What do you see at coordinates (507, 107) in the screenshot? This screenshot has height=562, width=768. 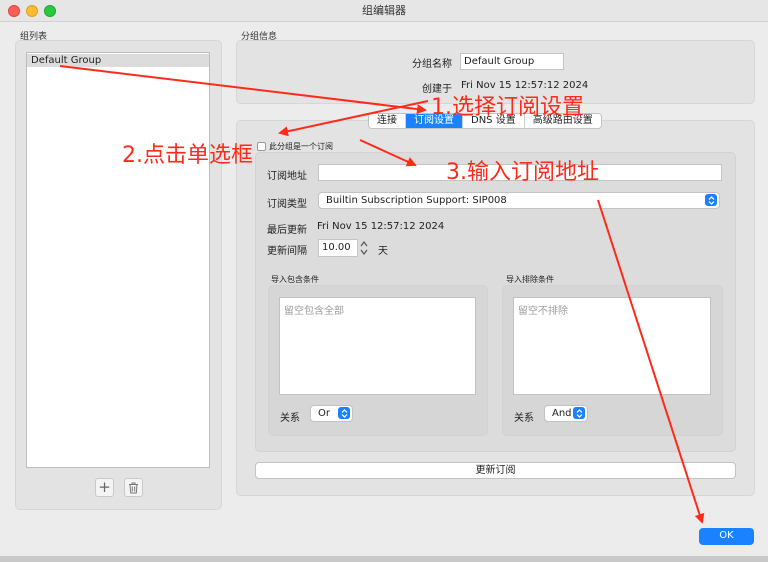 I see `annotation-step1: 1.选择订阅设置` at bounding box center [507, 107].